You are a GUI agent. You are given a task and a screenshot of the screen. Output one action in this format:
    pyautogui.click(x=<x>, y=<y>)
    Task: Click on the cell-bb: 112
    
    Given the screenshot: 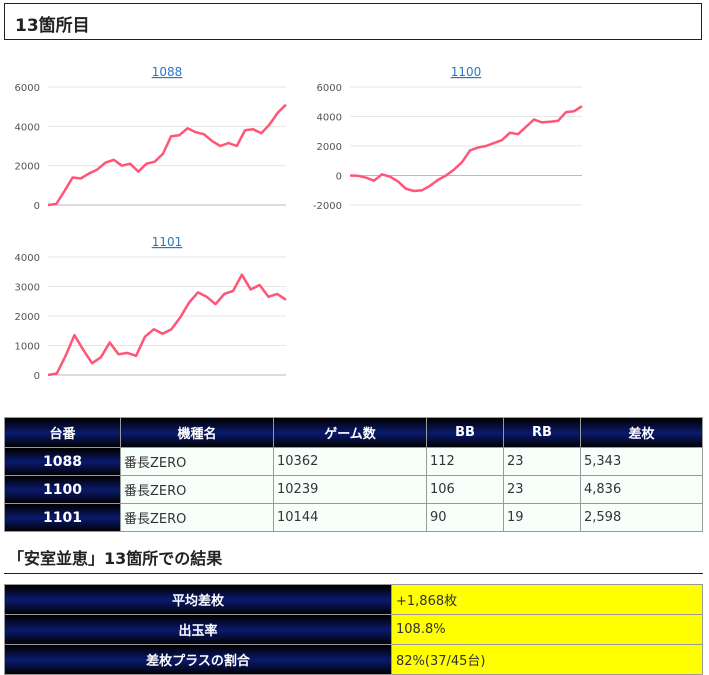 What is the action you would take?
    pyautogui.click(x=465, y=461)
    